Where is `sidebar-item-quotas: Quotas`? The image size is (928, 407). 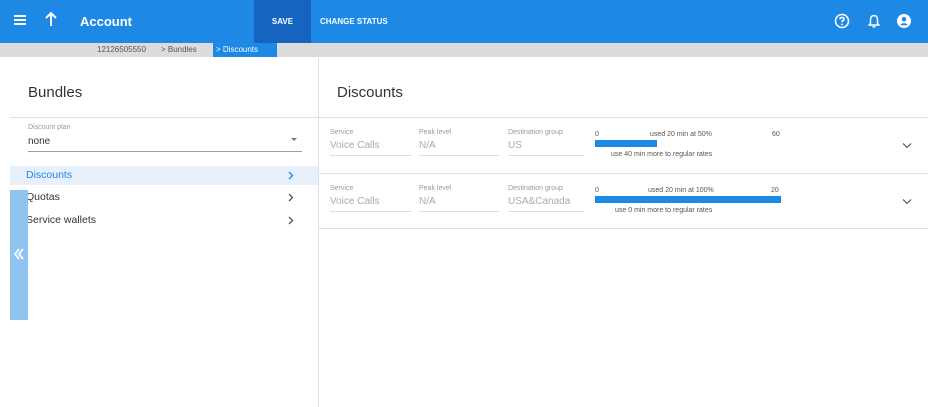
sidebar-item-quotas: Quotas is located at coordinates (164, 197).